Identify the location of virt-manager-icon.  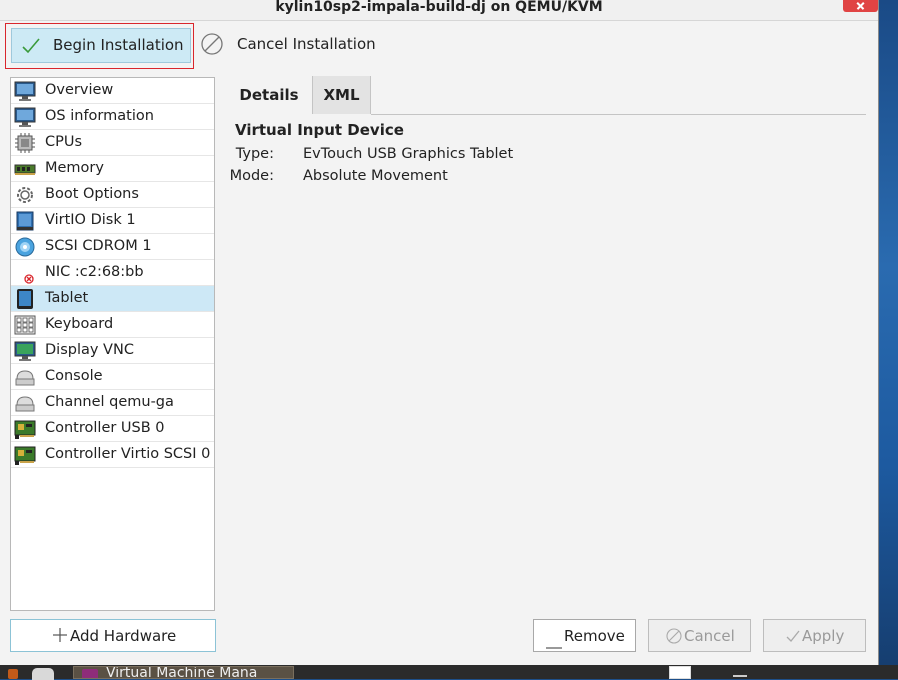
(90, 673).